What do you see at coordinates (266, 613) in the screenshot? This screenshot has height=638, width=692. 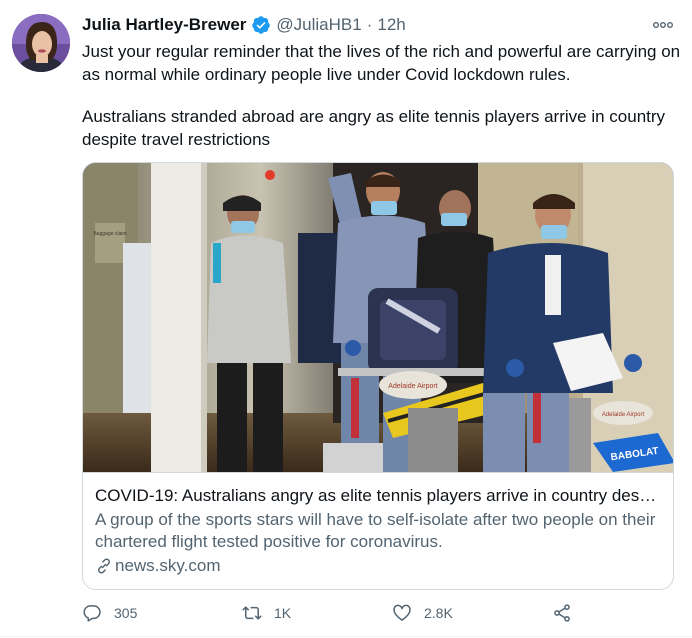 I see `retweet-button: 1K` at bounding box center [266, 613].